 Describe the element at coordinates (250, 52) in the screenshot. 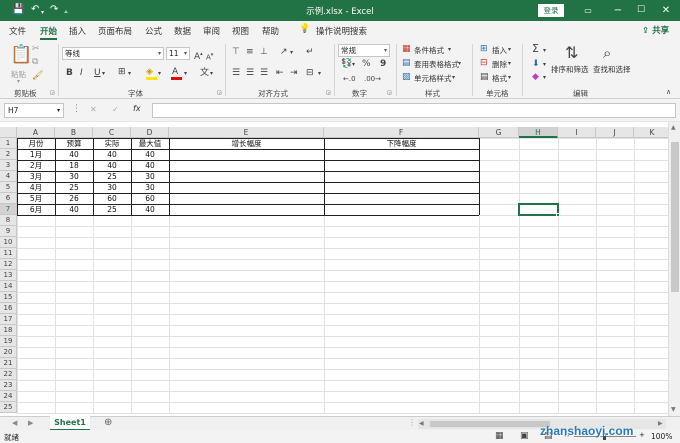

I see `align-middle-icon: ≡` at that location.